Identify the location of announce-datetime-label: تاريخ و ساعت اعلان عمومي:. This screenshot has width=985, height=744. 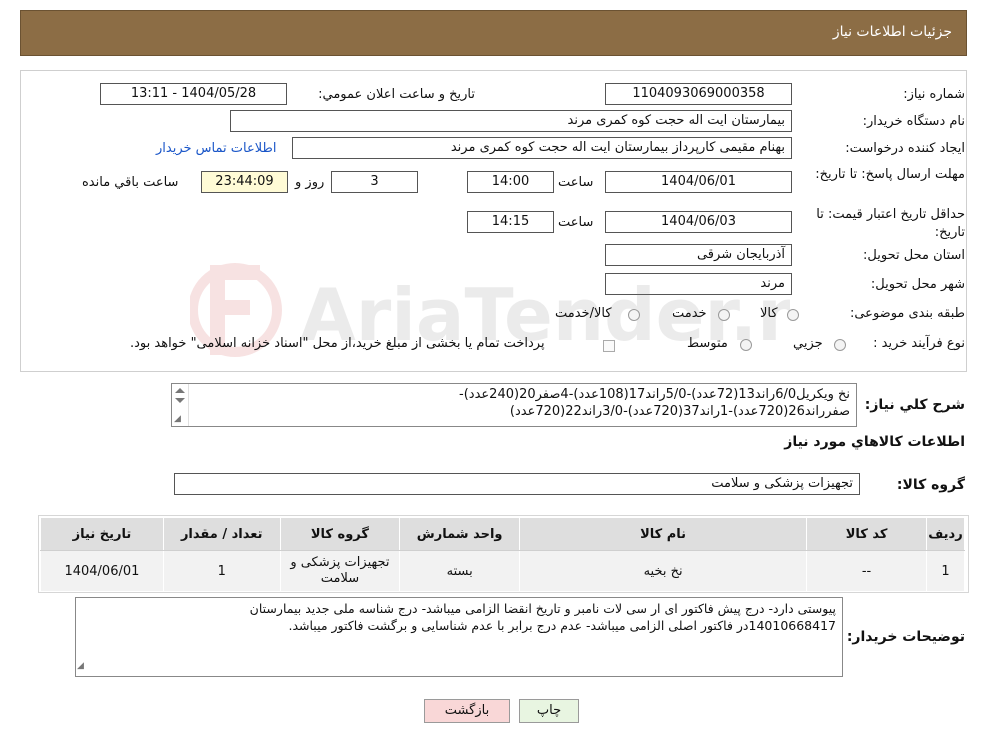
(396, 94).